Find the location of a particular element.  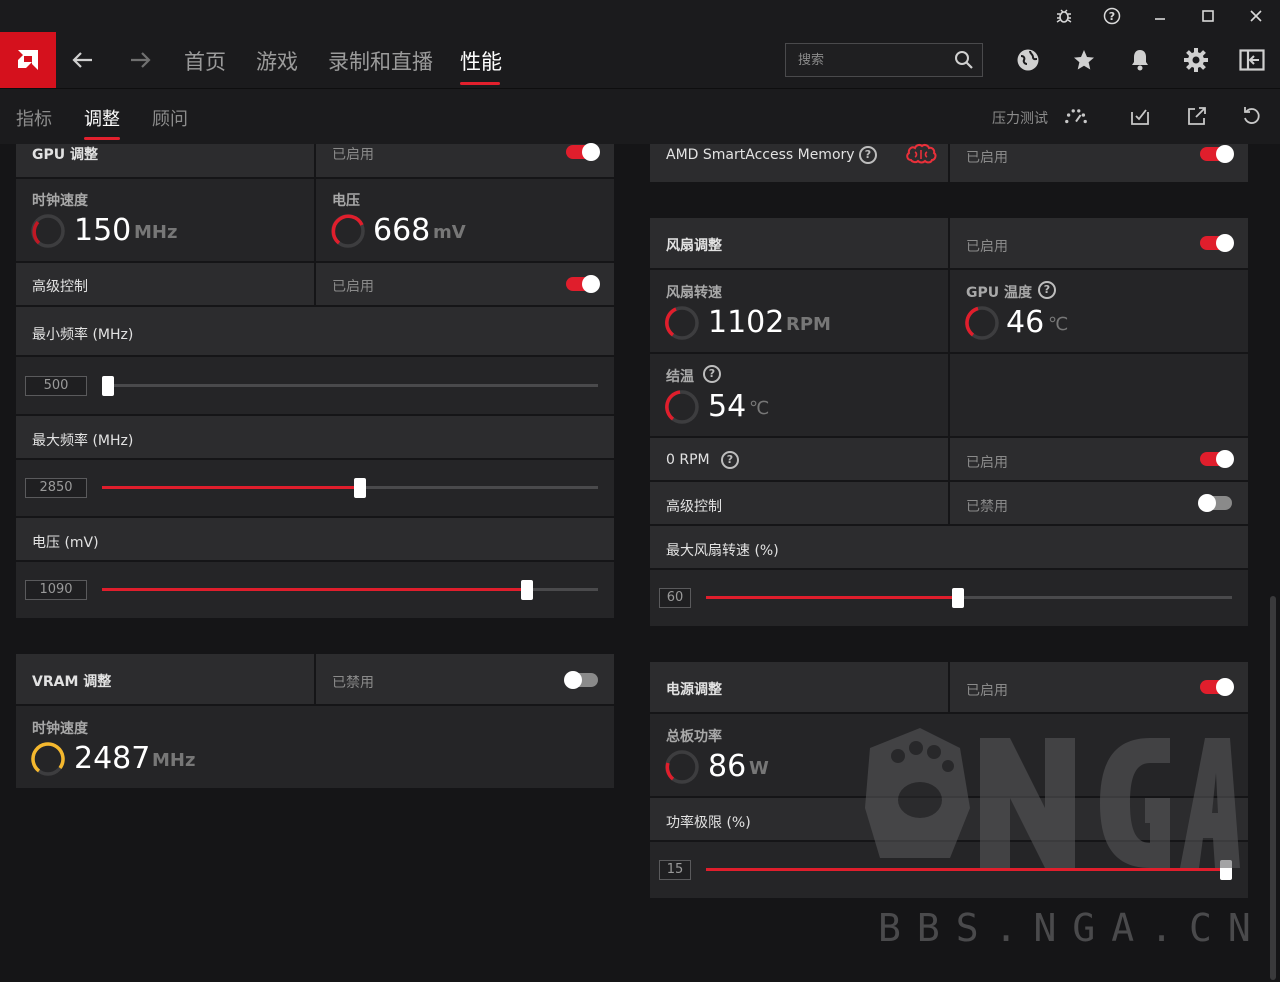

voltage-mv-header is located at coordinates (315, 539).